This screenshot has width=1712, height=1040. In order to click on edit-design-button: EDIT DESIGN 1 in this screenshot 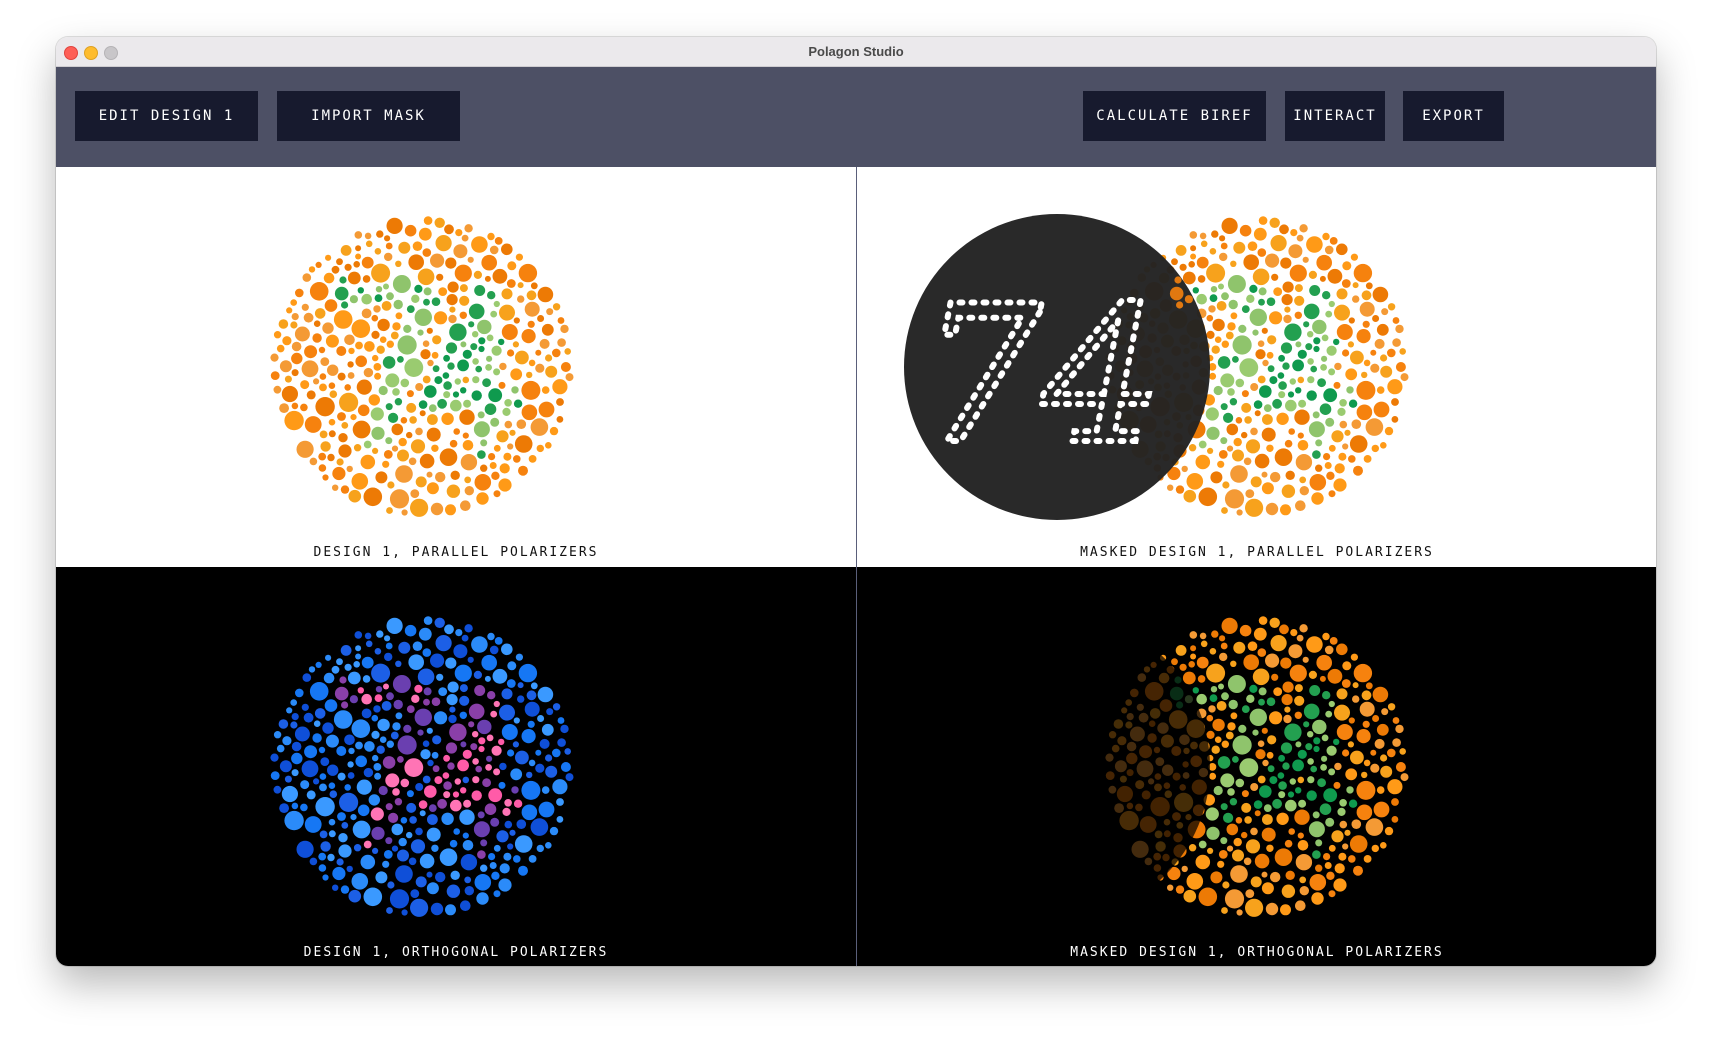, I will do `click(166, 116)`.